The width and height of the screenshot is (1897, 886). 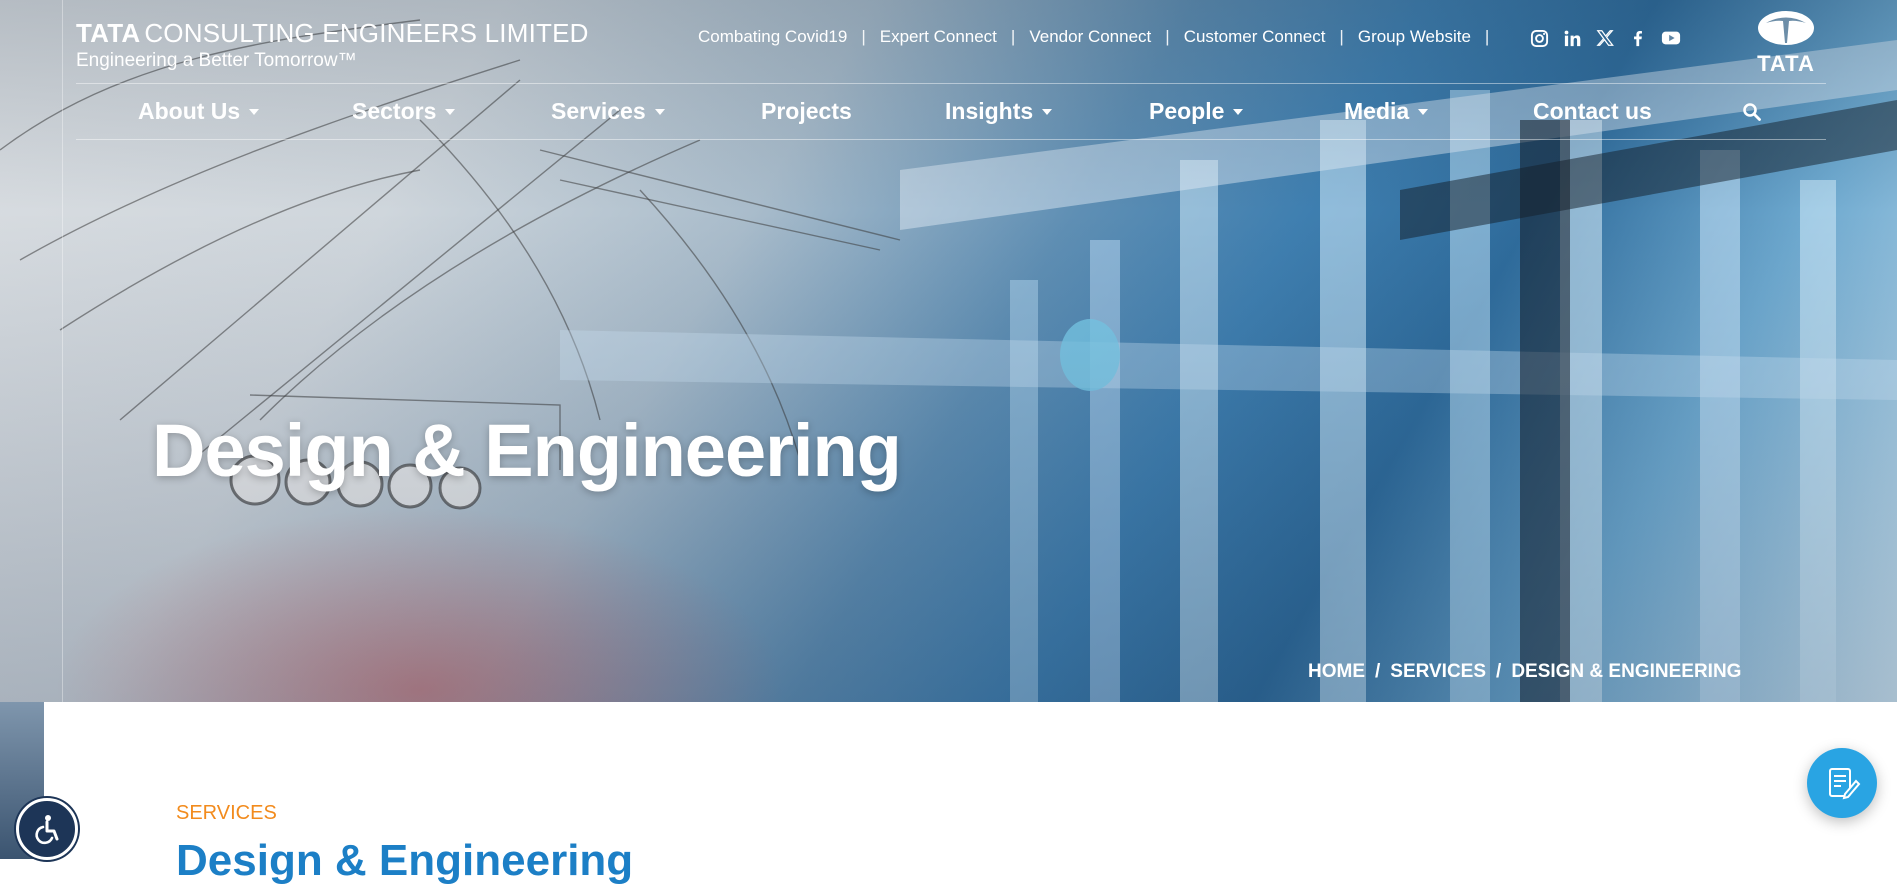 I want to click on section-title: Design & Engineering, so click(x=405, y=860).